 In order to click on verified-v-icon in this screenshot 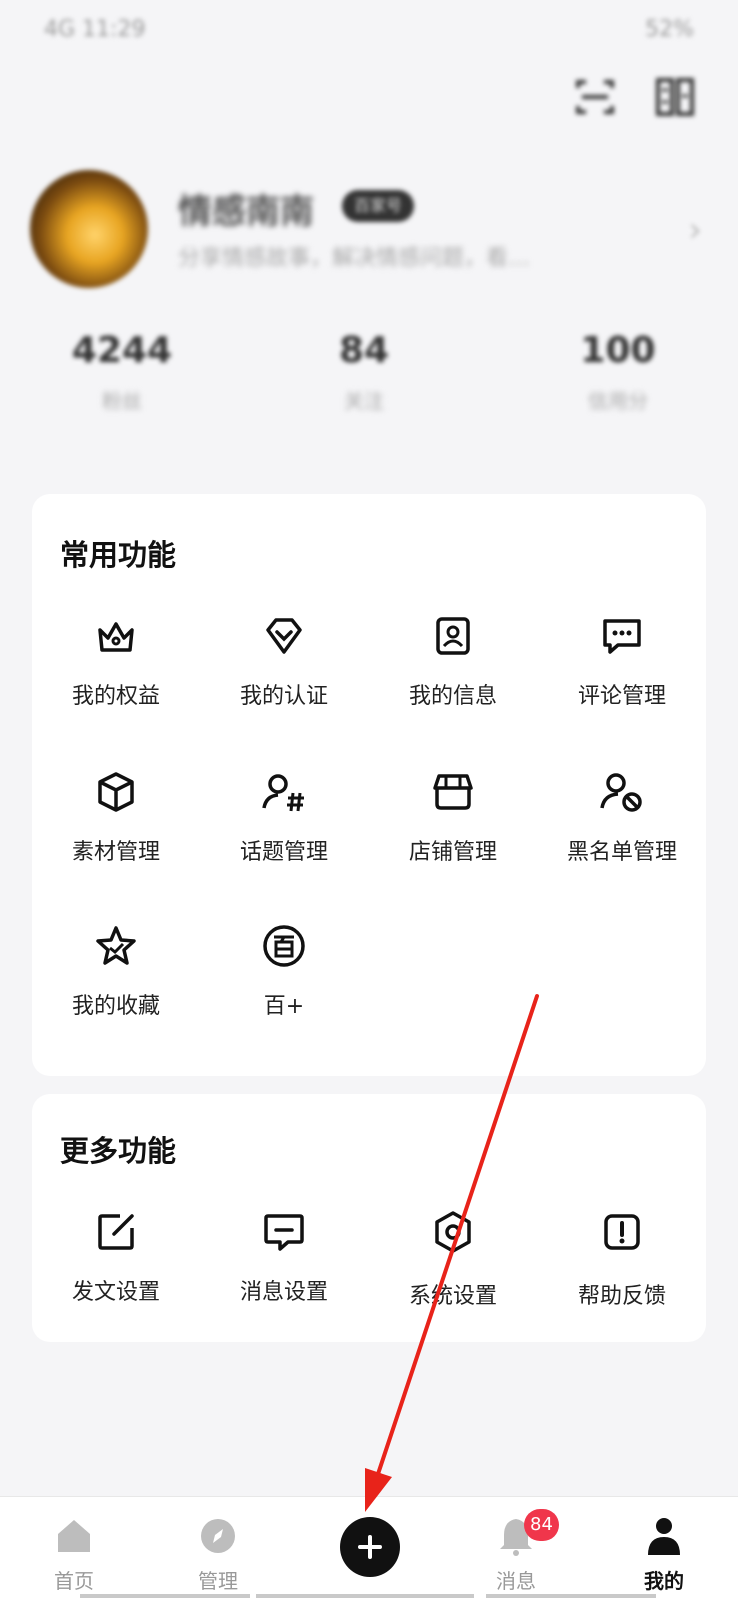, I will do `click(284, 636)`.